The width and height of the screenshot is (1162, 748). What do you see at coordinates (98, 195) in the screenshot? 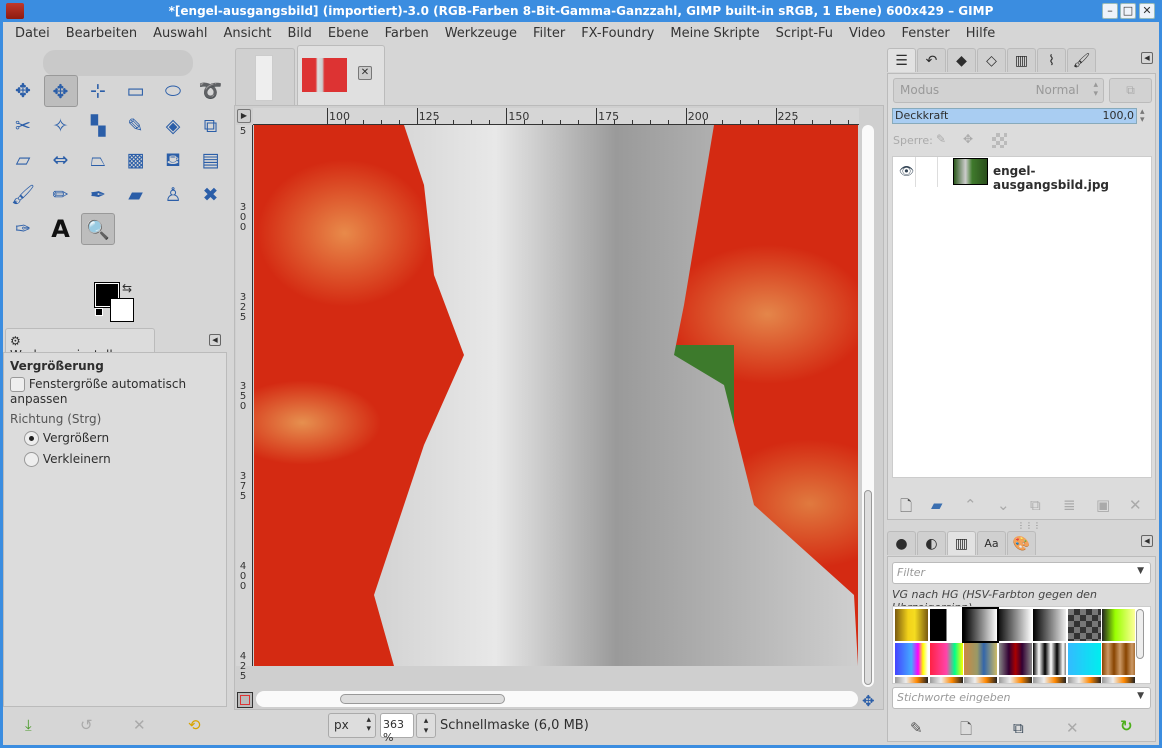
I see `airbrush-icon: ✒` at bounding box center [98, 195].